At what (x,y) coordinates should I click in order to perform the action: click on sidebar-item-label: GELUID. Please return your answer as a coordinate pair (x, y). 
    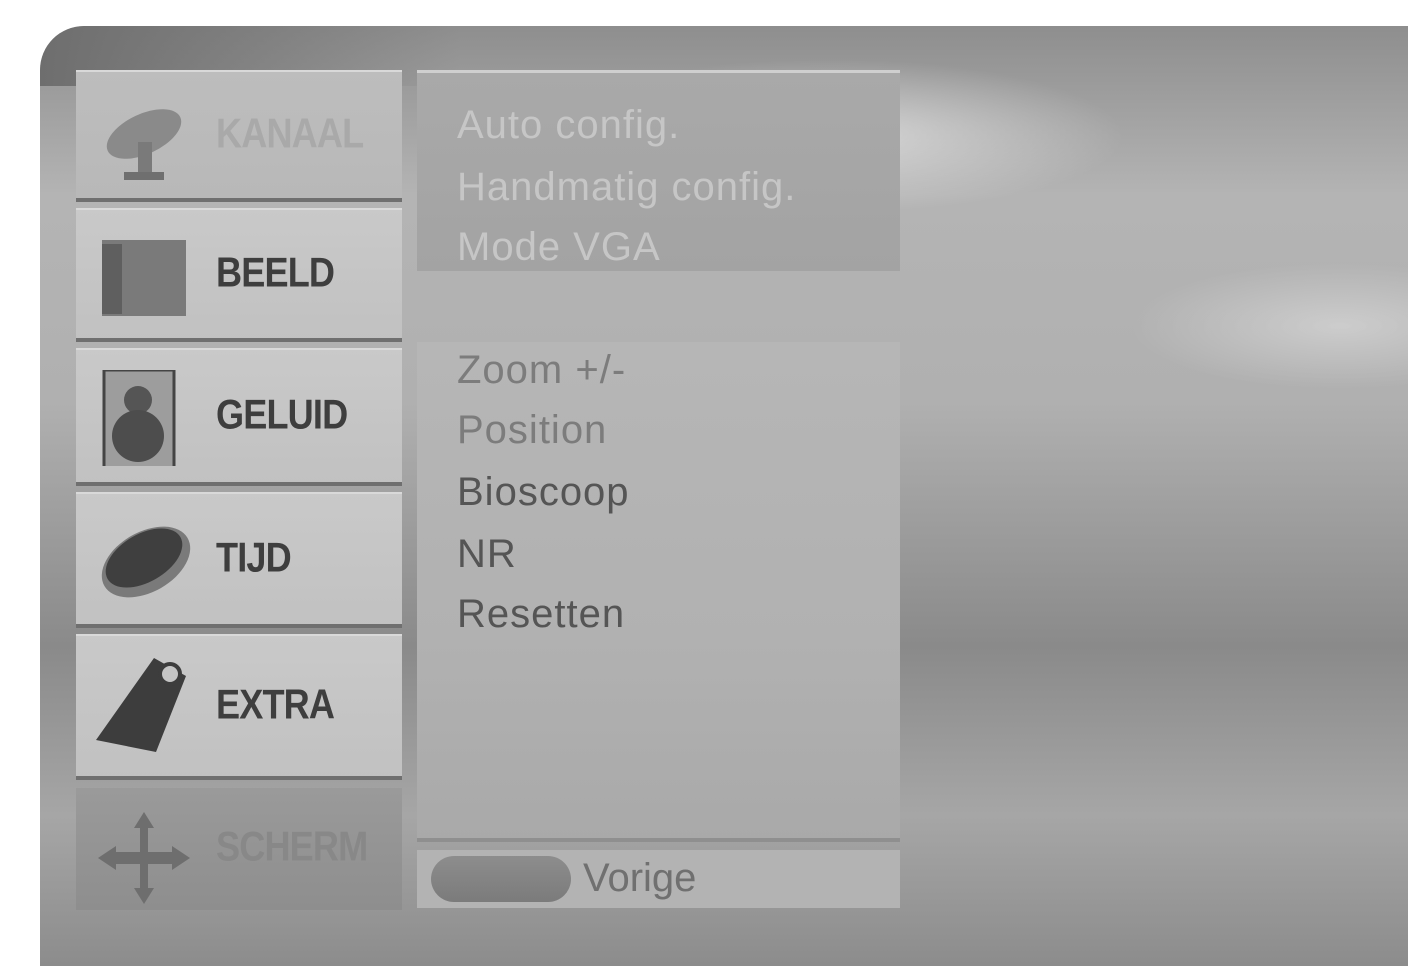
    Looking at the image, I should click on (282, 414).